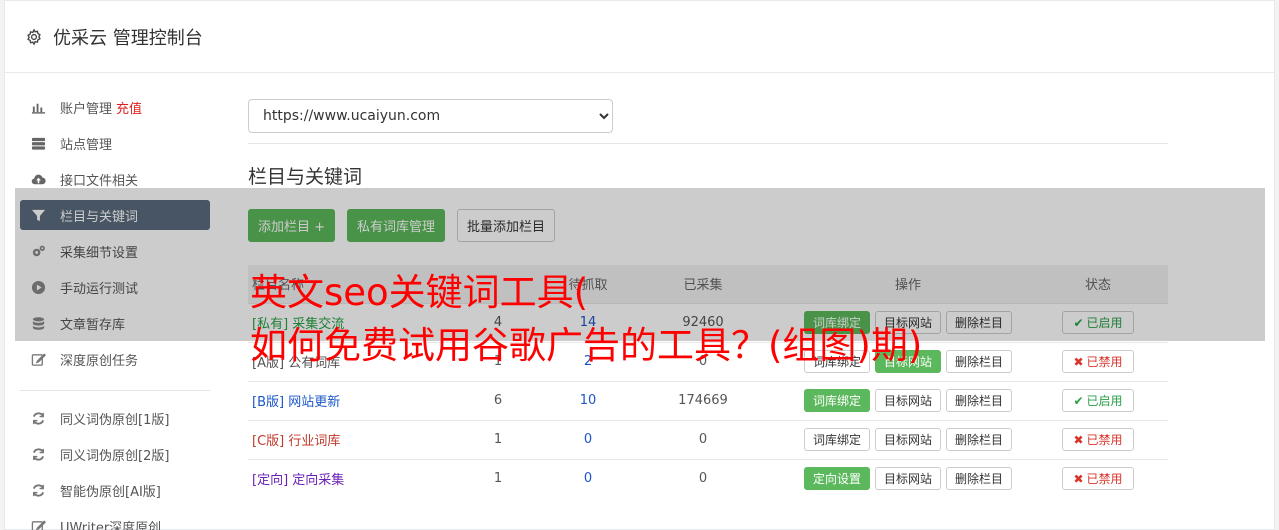  What do you see at coordinates (430, 116) in the screenshot?
I see `site-select: https://www.ucaiyun.com` at bounding box center [430, 116].